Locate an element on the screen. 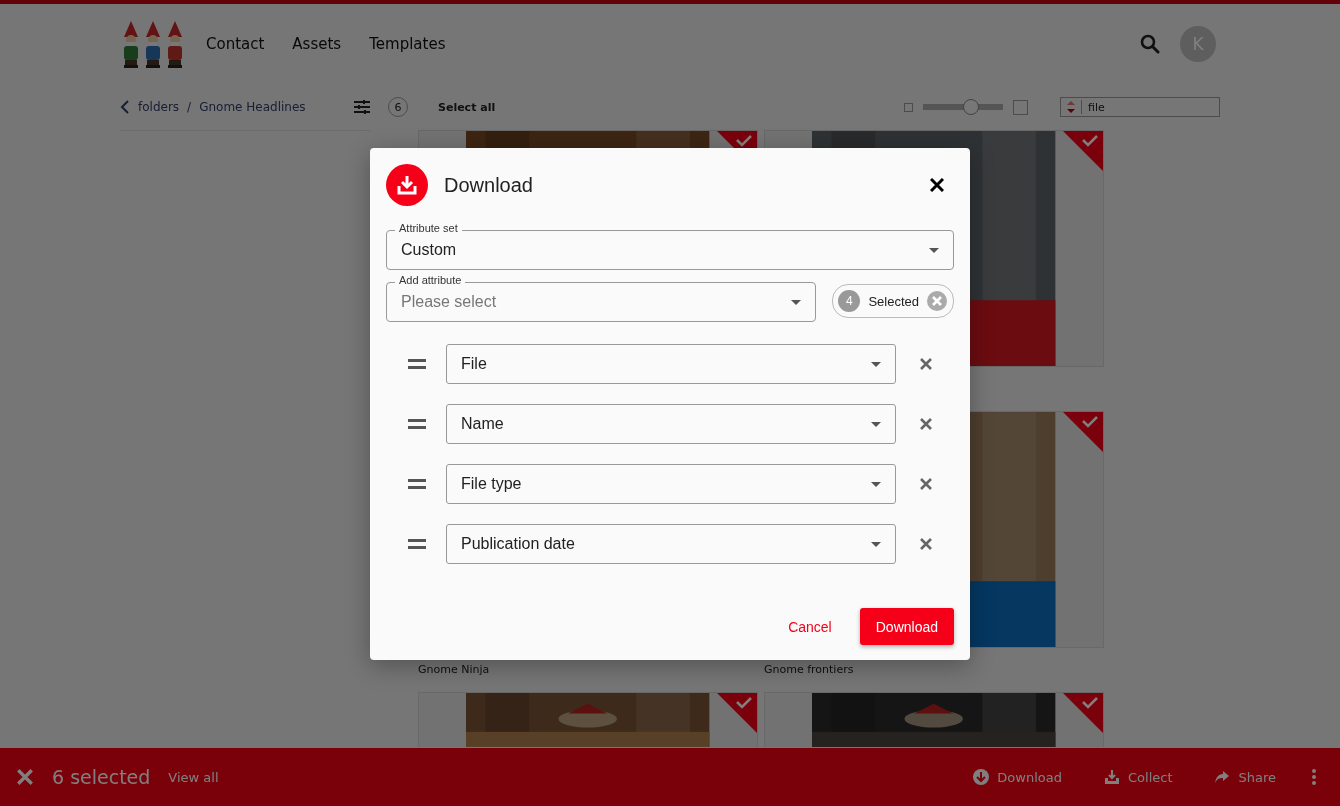 This screenshot has width=1340, height=806. attribute-select: File type is located at coordinates (671, 484).